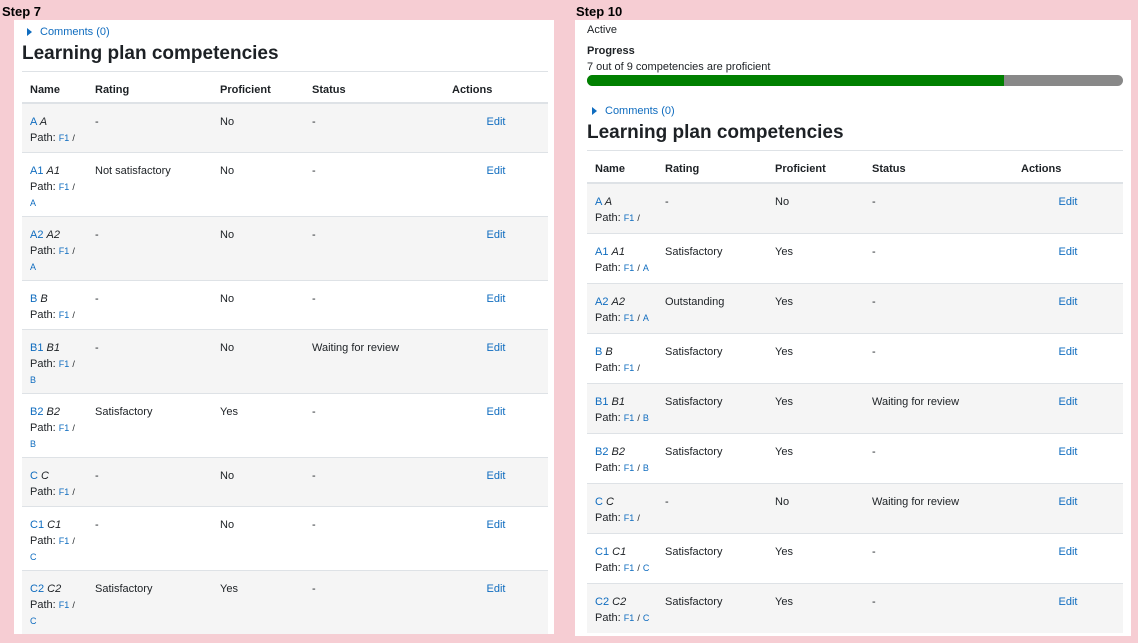 Image resolution: width=1138 pixels, height=643 pixels. Describe the element at coordinates (285, 424) in the screenshot. I see `table-row: B2 B2 Path: F1 /B Satisfactory Yes - Edit` at that location.